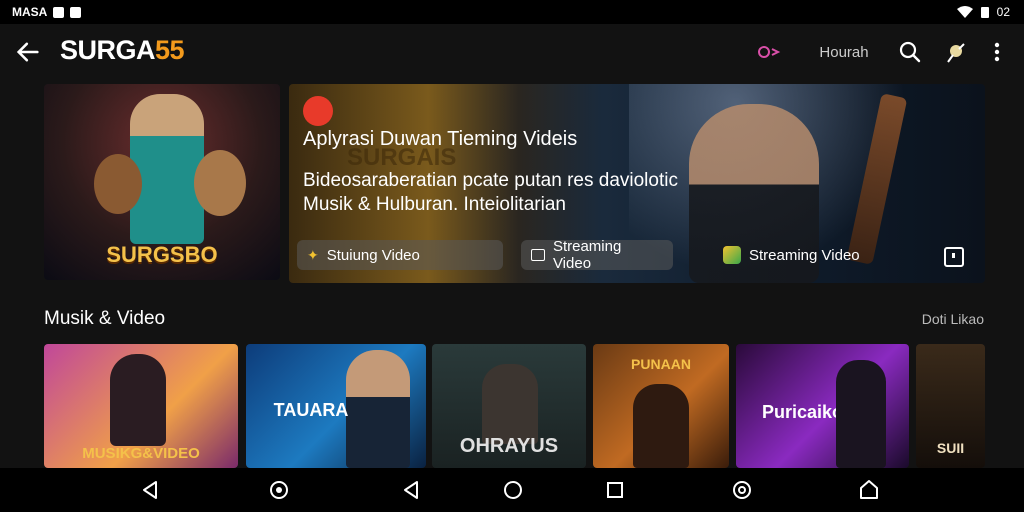  I want to click on poster-plush-left, so click(118, 184).